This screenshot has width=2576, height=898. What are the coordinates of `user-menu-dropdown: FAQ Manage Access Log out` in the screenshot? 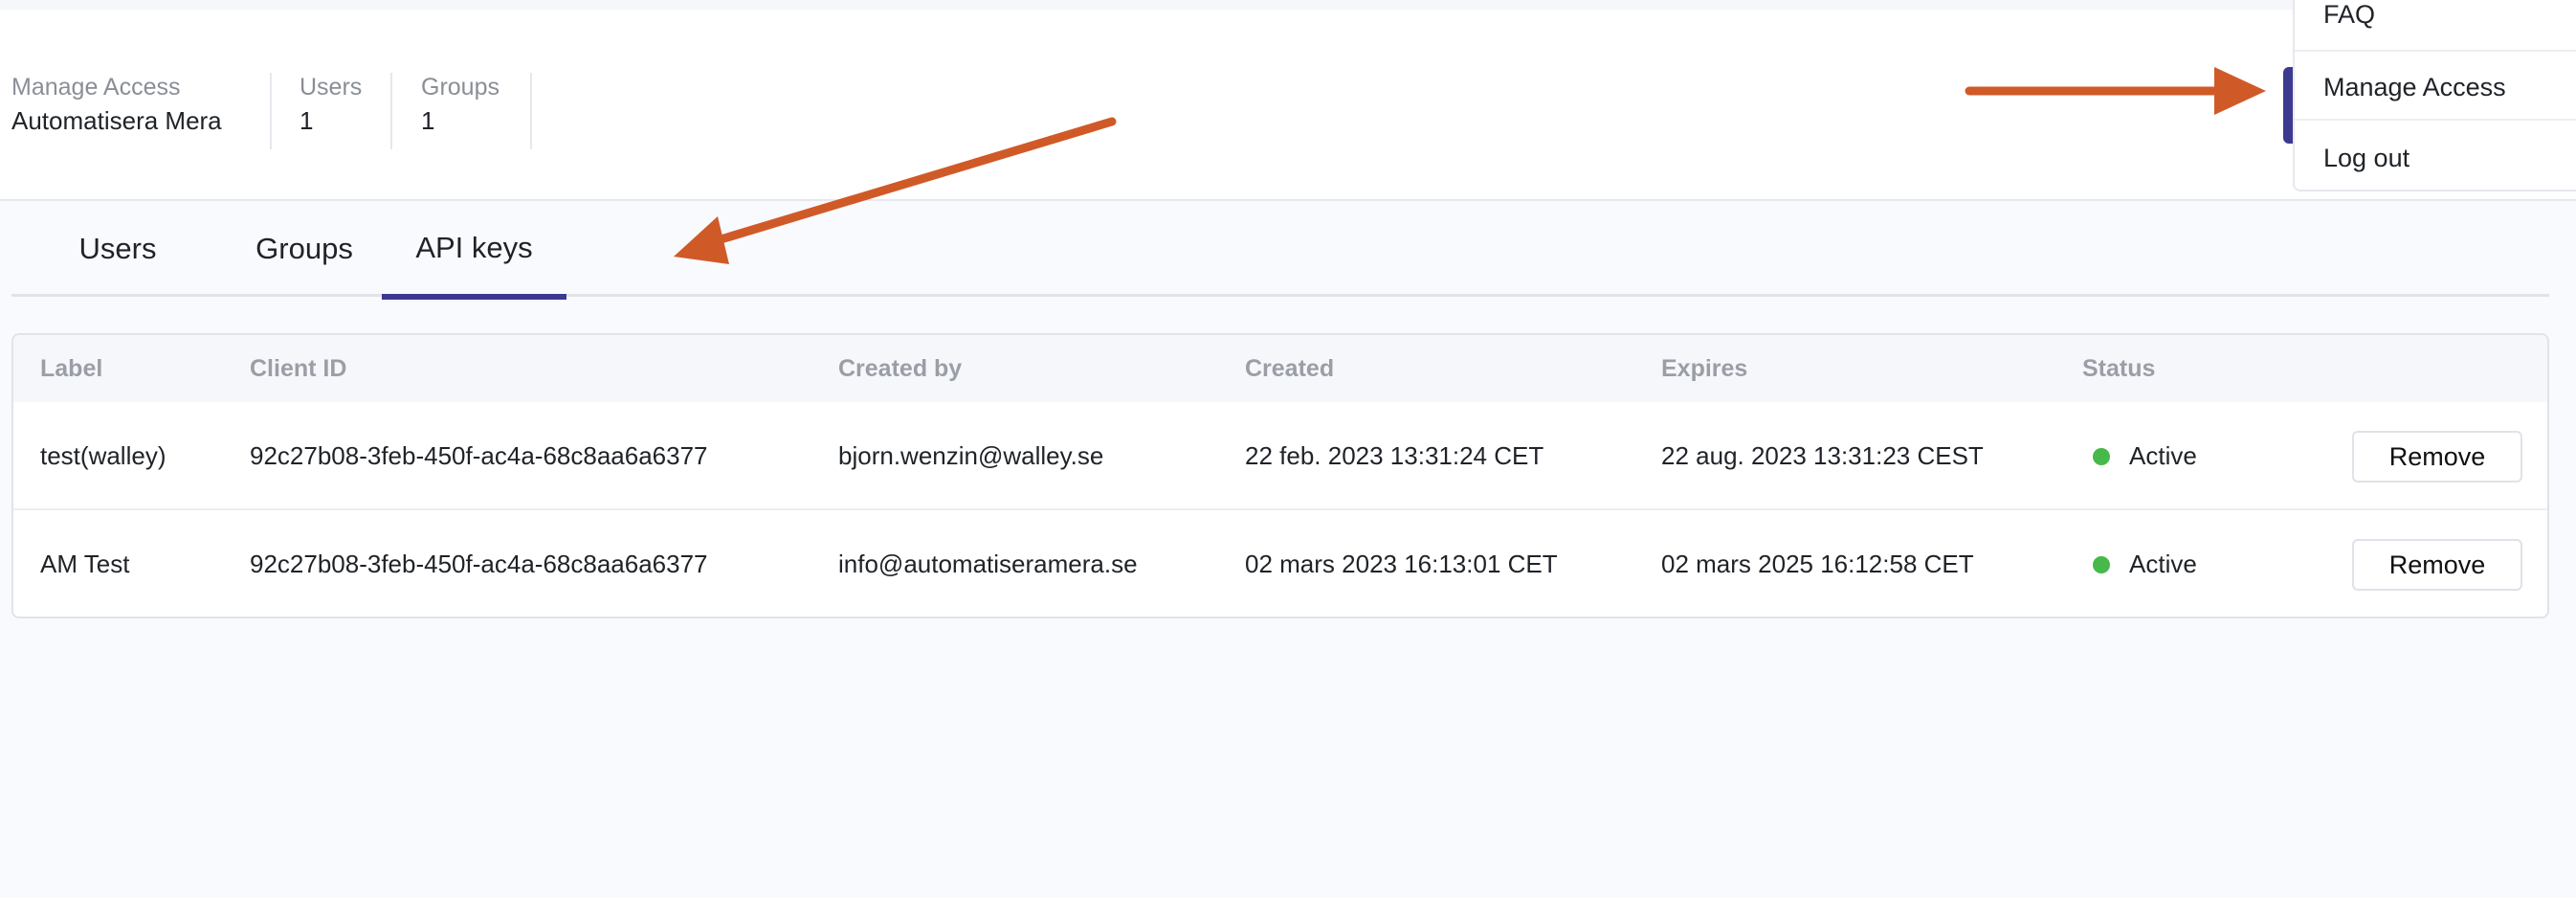 It's located at (2434, 95).